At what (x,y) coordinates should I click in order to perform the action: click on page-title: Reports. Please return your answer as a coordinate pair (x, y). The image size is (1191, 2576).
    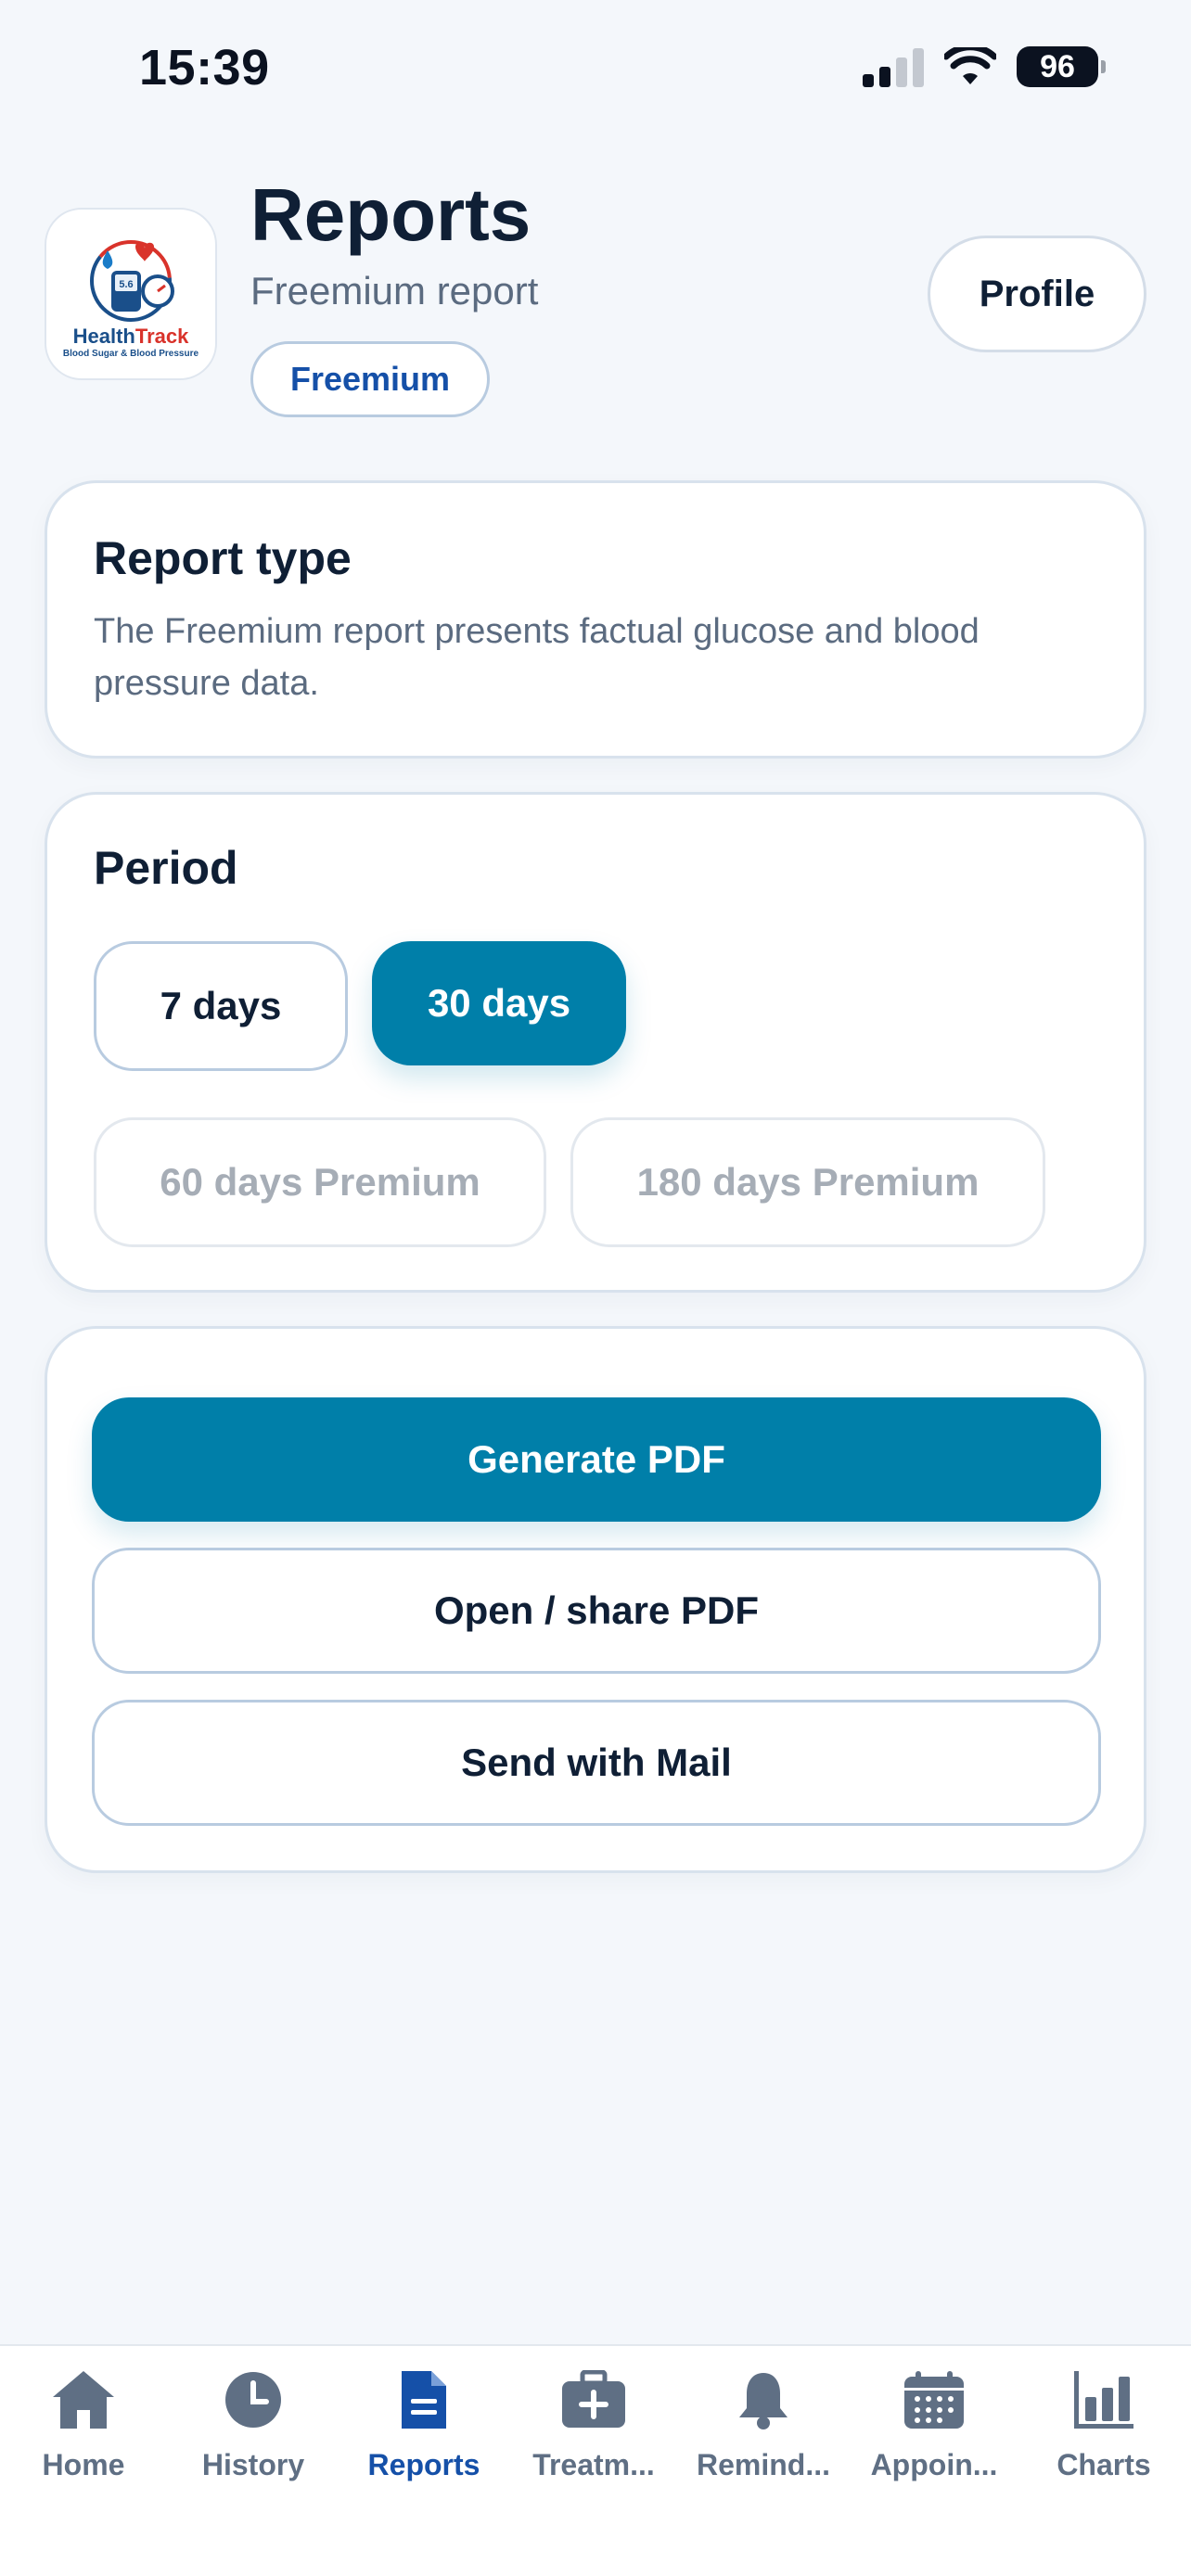
    Looking at the image, I should click on (390, 214).